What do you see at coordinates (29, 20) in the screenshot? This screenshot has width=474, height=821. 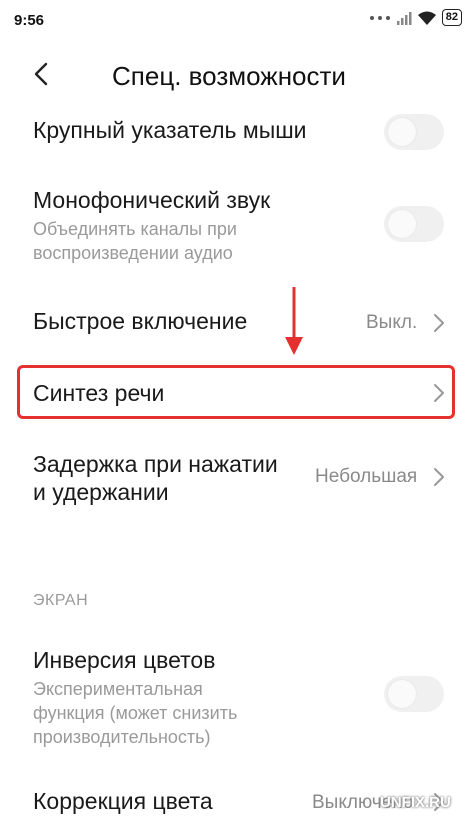 I see `status-time: 9:56` at bounding box center [29, 20].